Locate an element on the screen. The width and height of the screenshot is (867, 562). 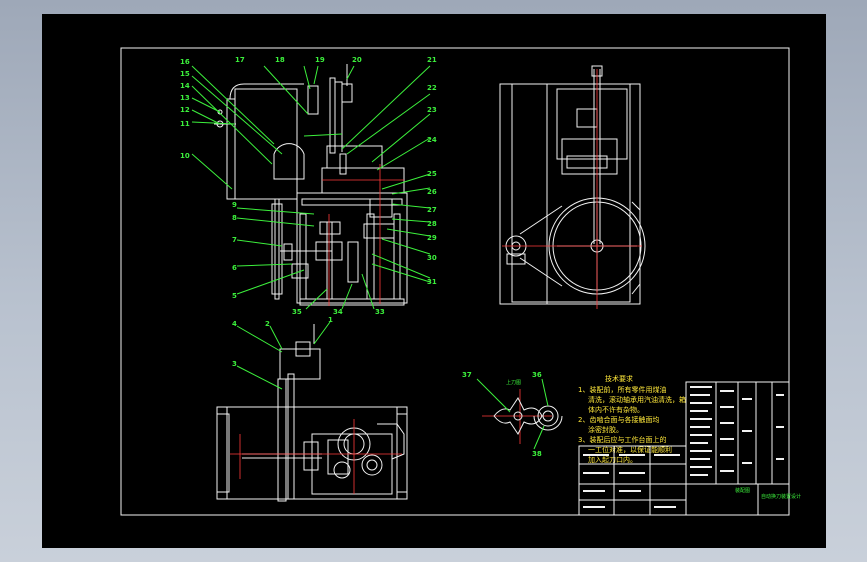
callout-20: 20 is located at coordinates (357, 60).